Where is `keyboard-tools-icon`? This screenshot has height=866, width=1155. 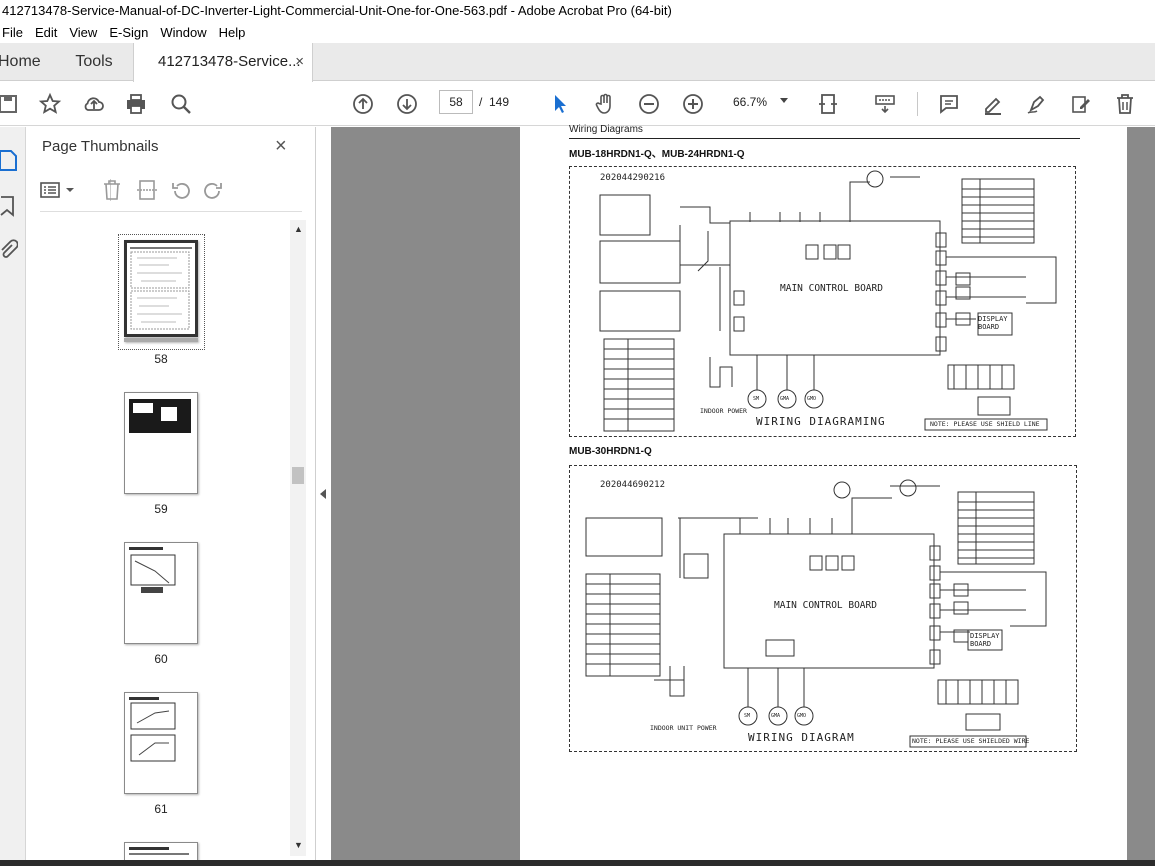 keyboard-tools-icon is located at coordinates (885, 104).